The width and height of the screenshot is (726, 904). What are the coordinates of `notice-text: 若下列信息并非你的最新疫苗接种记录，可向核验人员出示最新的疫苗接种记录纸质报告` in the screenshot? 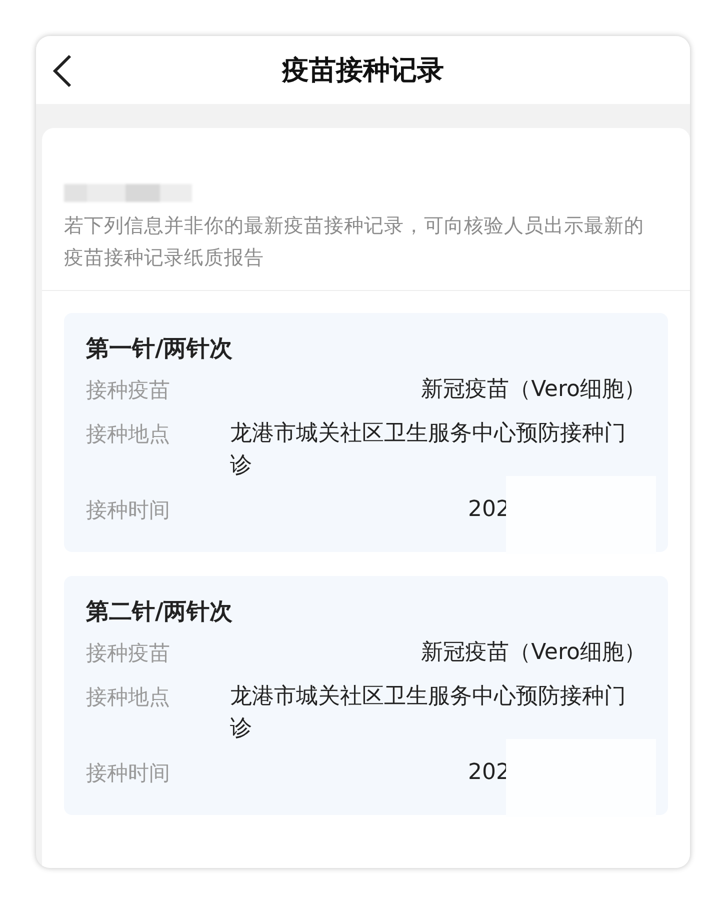 It's located at (354, 242).